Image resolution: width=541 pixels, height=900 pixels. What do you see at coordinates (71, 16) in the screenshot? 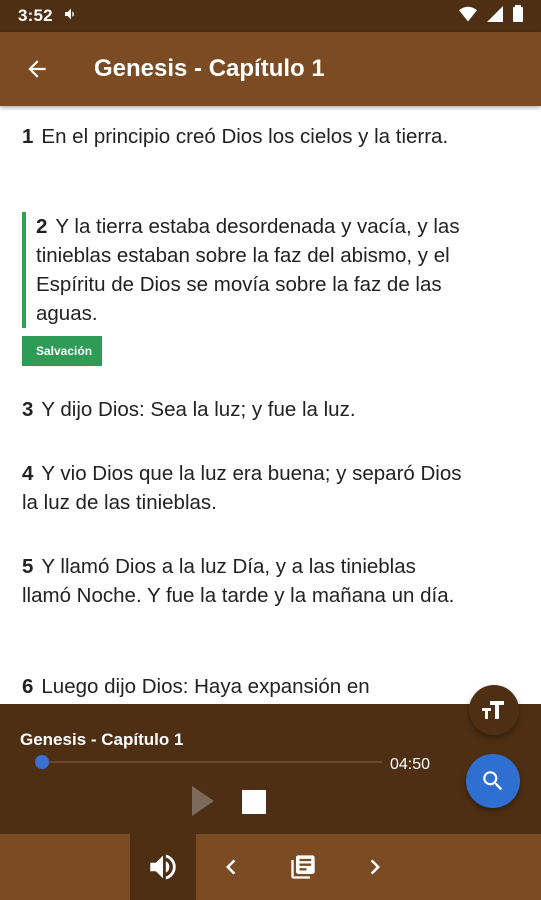
I see `status-volume-icon` at bounding box center [71, 16].